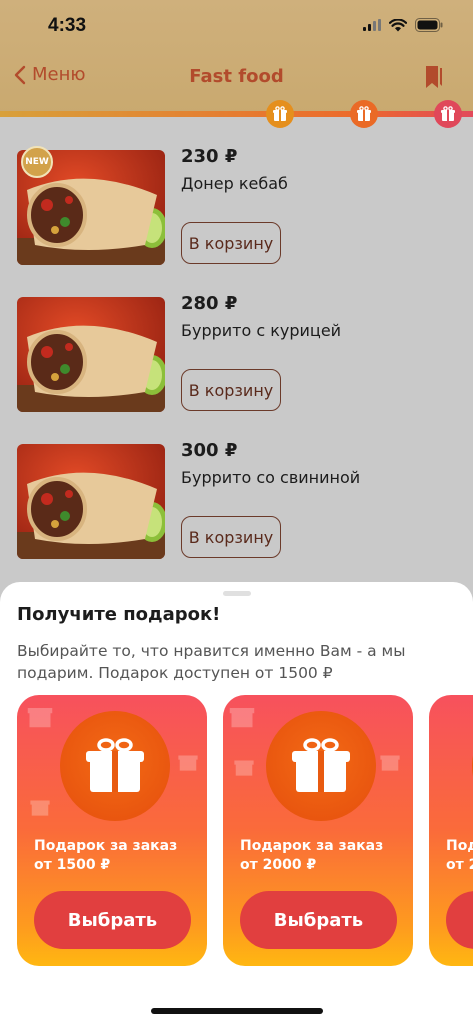  I want to click on list-item: NEW 230 ₽ Донер кебаб В корзину, so click(236, 197).